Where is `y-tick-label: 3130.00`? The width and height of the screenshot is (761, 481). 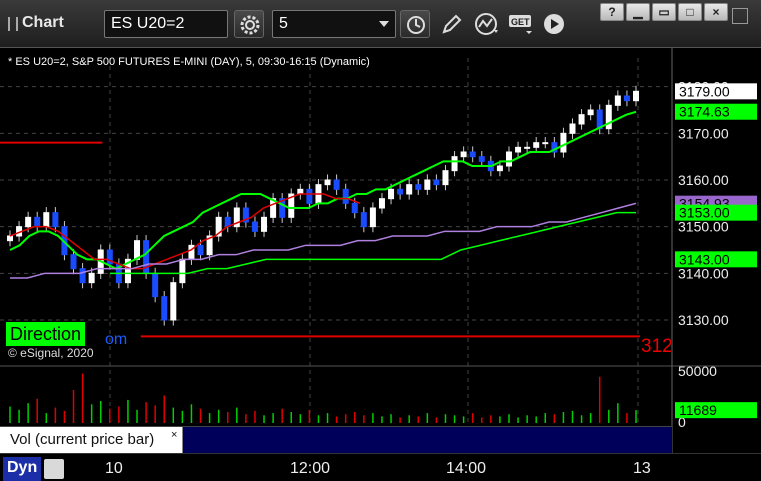
y-tick-label: 3130.00 is located at coordinates (703, 320).